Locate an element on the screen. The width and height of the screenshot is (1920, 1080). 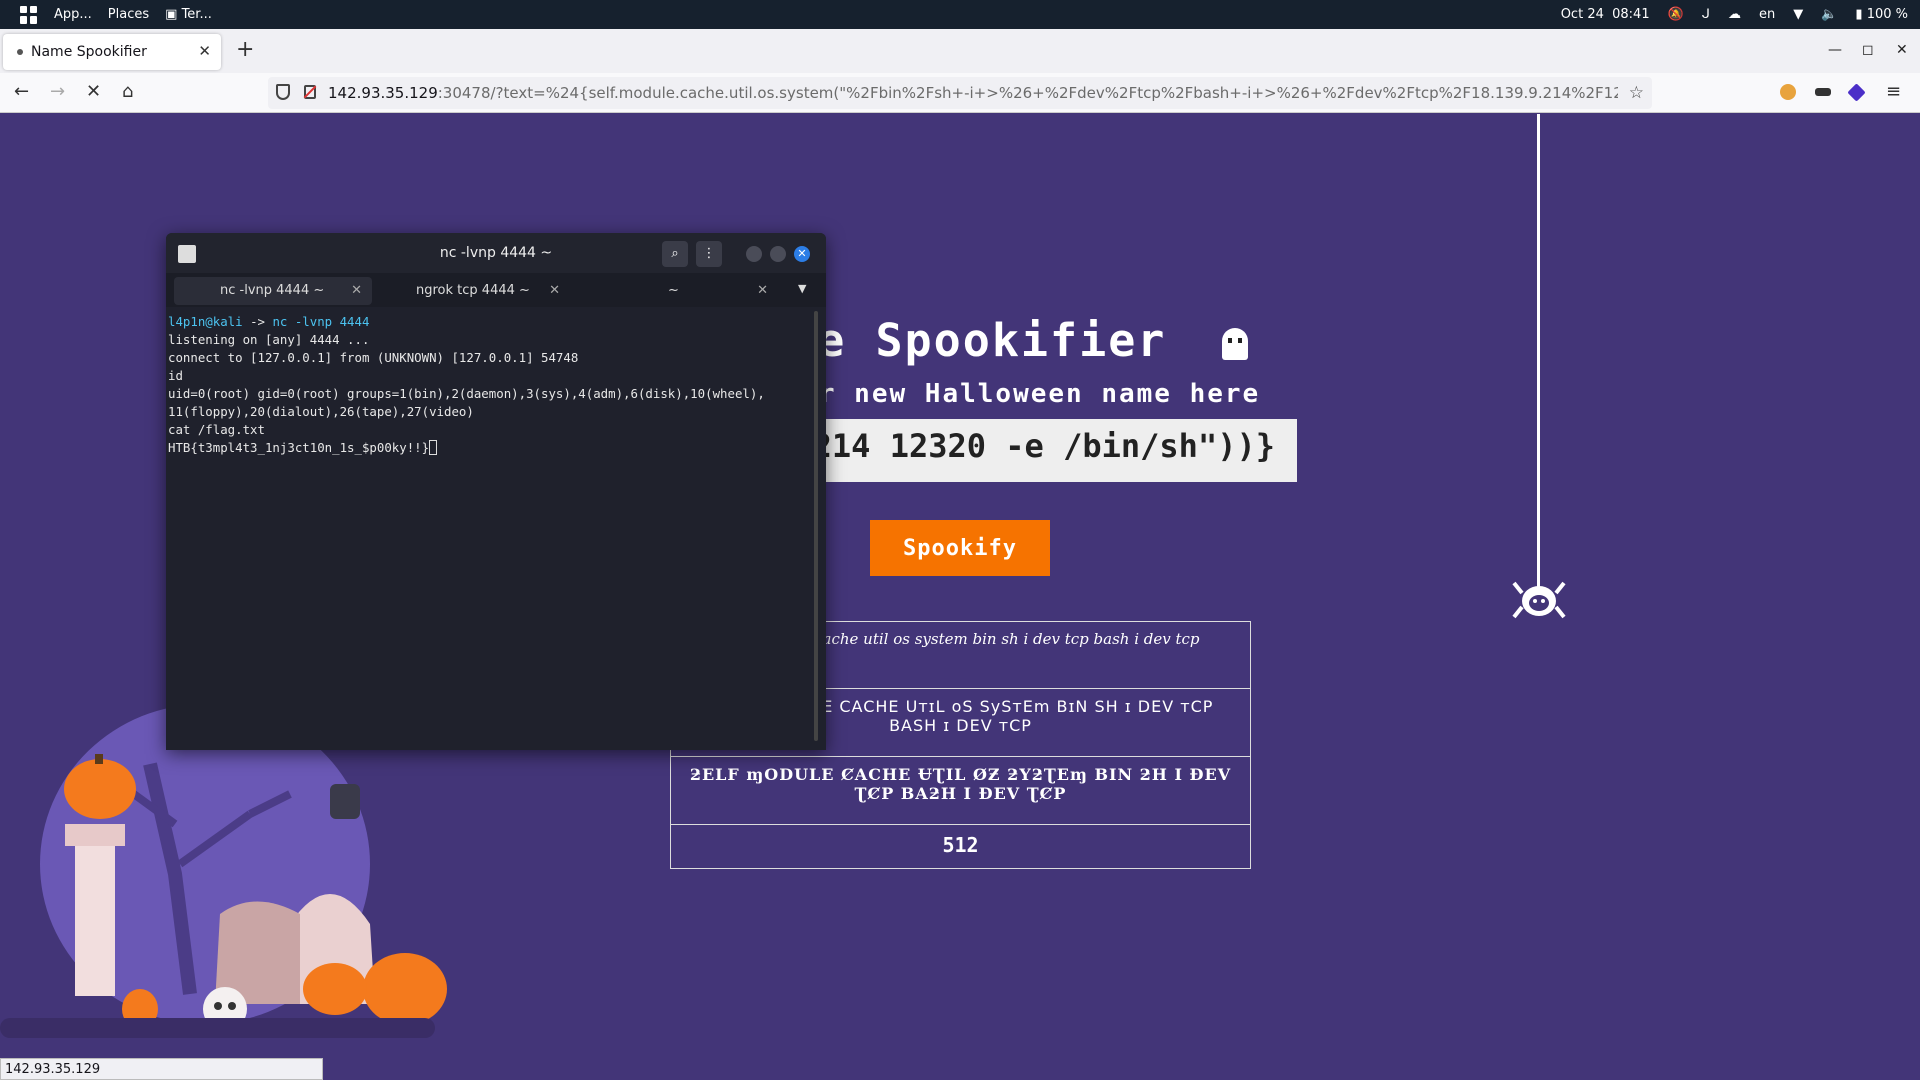
maximize-window-button: ◻ is located at coordinates (1868, 50).